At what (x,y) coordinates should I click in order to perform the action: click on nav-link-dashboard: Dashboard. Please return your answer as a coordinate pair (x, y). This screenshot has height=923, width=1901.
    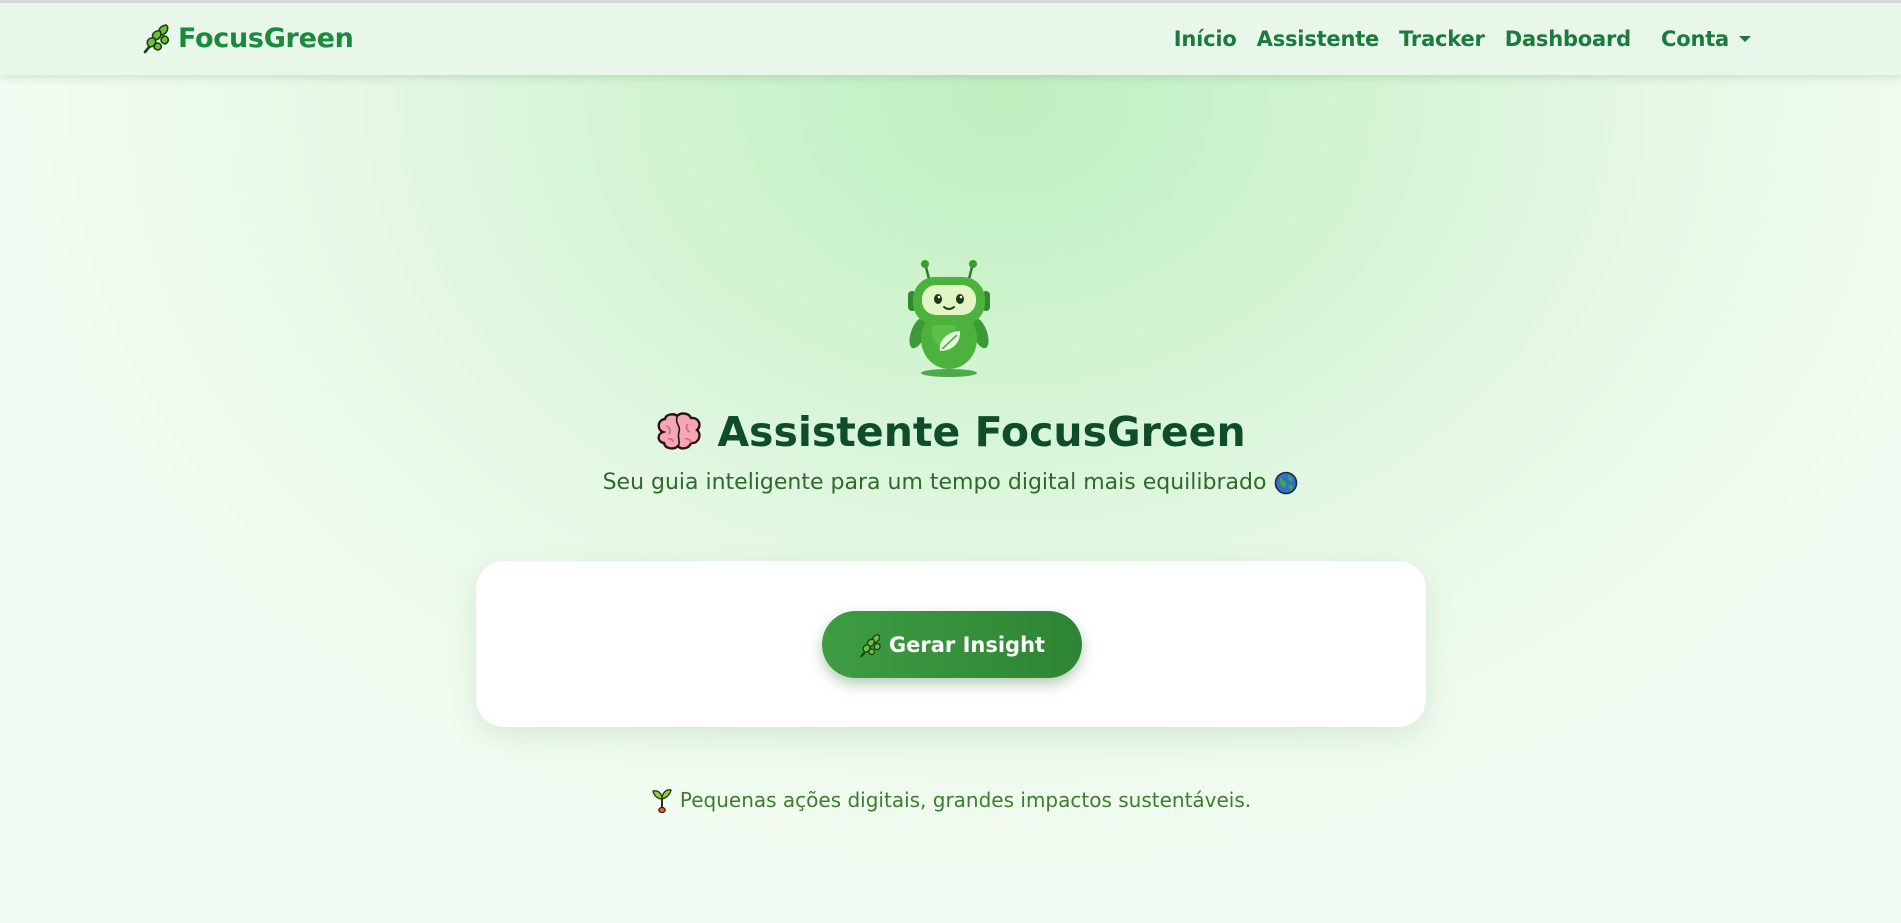
    Looking at the image, I should click on (1568, 39).